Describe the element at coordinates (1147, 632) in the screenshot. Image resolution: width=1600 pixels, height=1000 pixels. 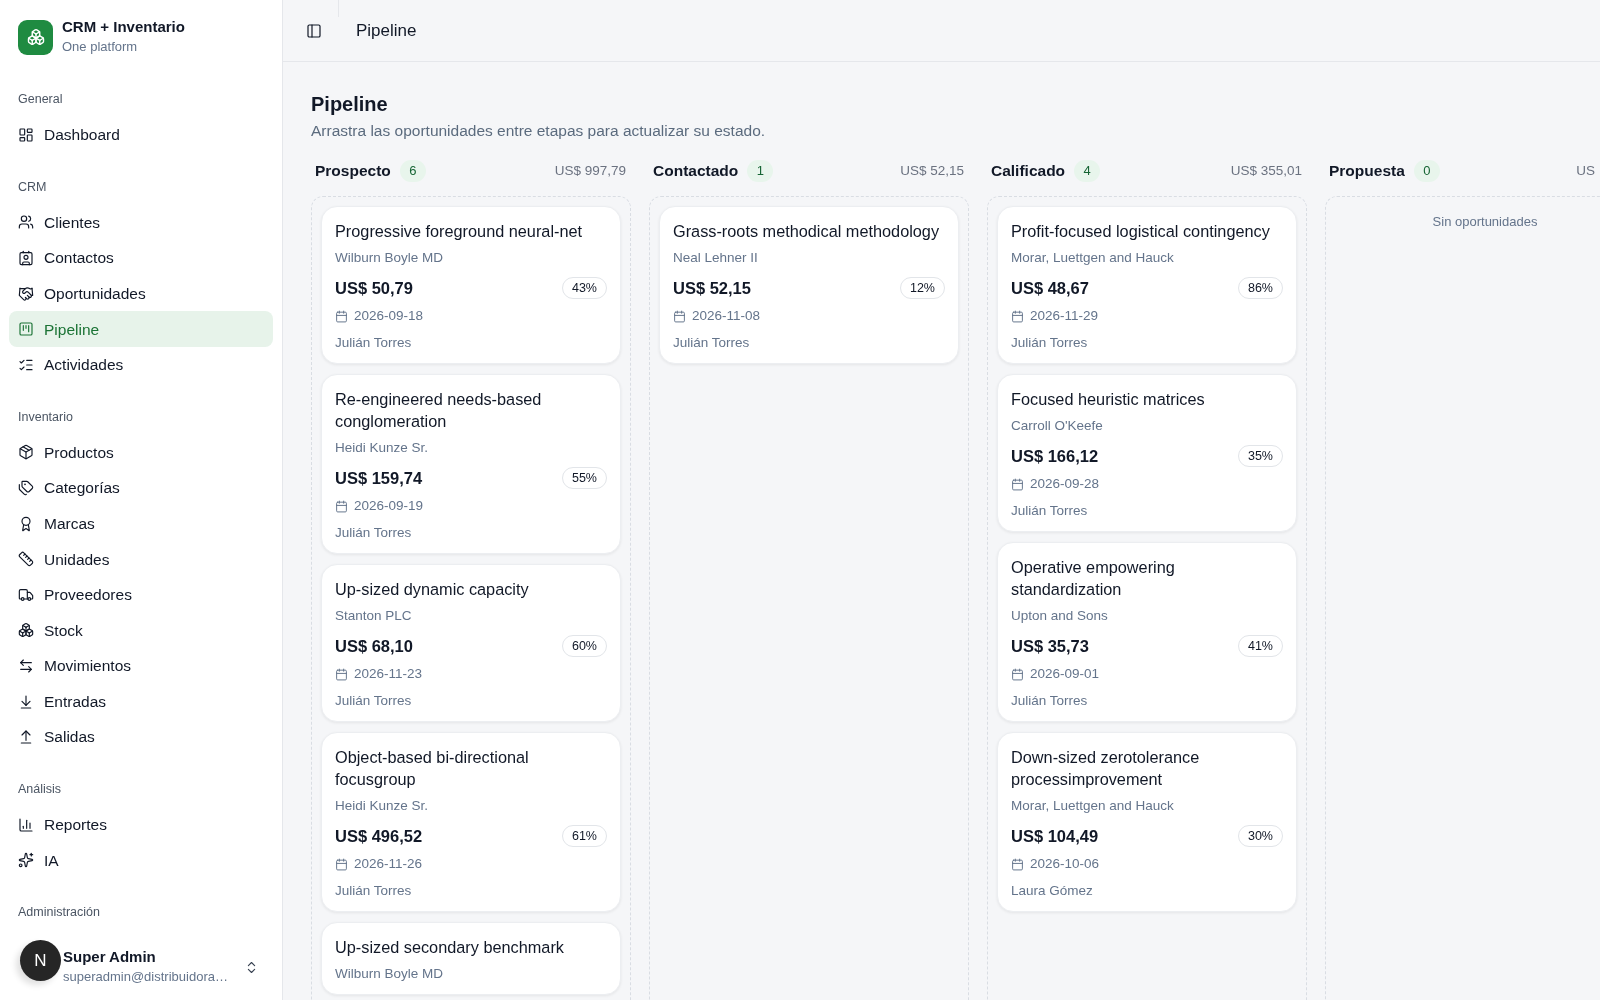
I see `deal-card: Operative empowering standardization Upton and Sons US$ 35,73 41% 2026-09-01 Julián Torres` at that location.